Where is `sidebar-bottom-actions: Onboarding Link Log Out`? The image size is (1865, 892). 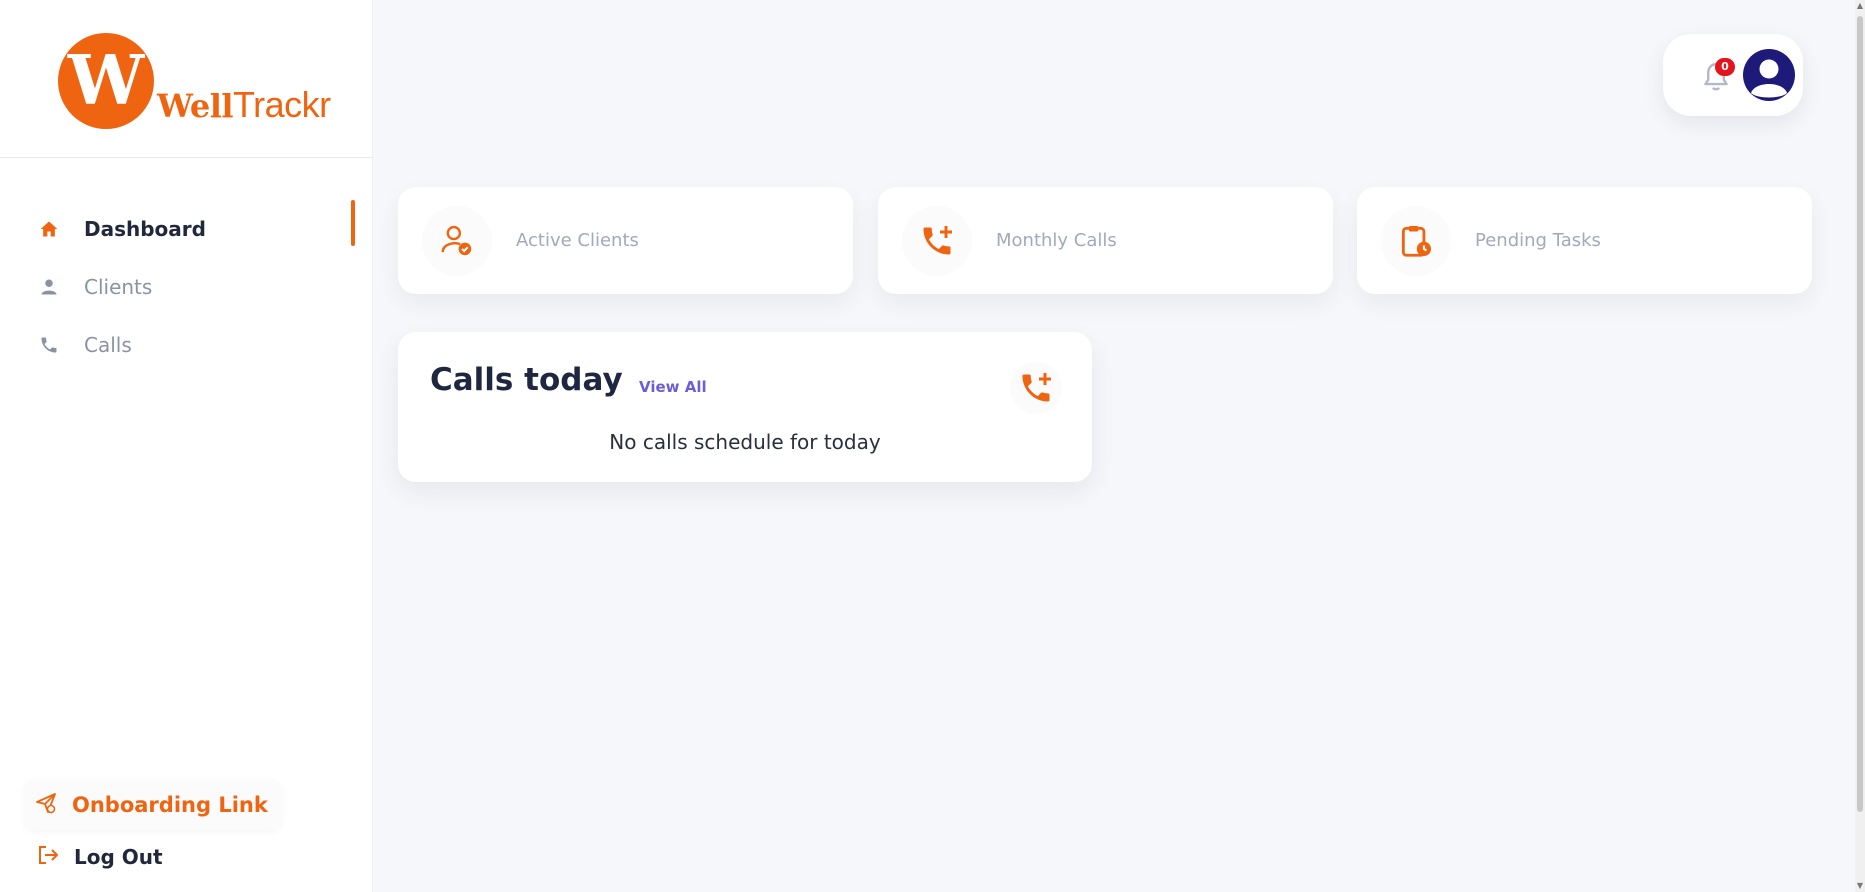
sidebar-bottom-actions: Onboarding Link Log Out is located at coordinates (153, 831).